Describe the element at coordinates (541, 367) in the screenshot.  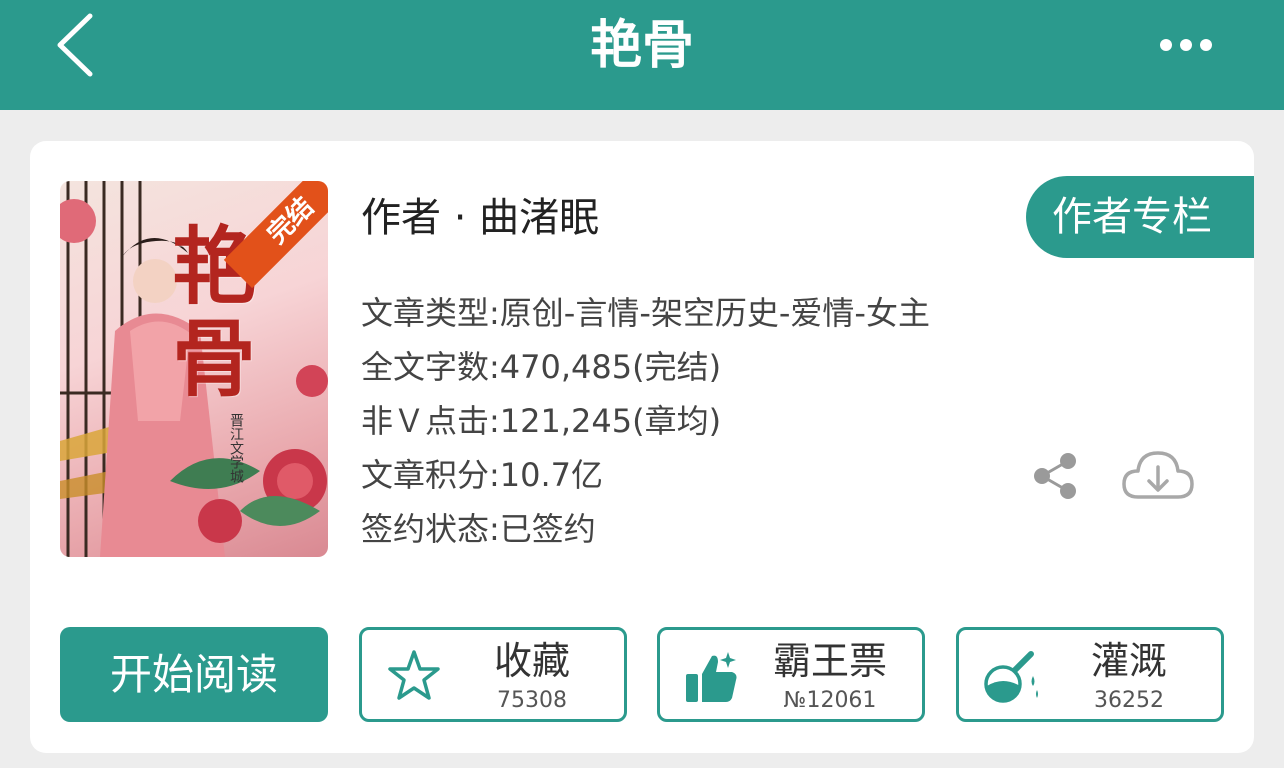
I see `meta-word-count: 全文字数:470,485(完结)` at that location.